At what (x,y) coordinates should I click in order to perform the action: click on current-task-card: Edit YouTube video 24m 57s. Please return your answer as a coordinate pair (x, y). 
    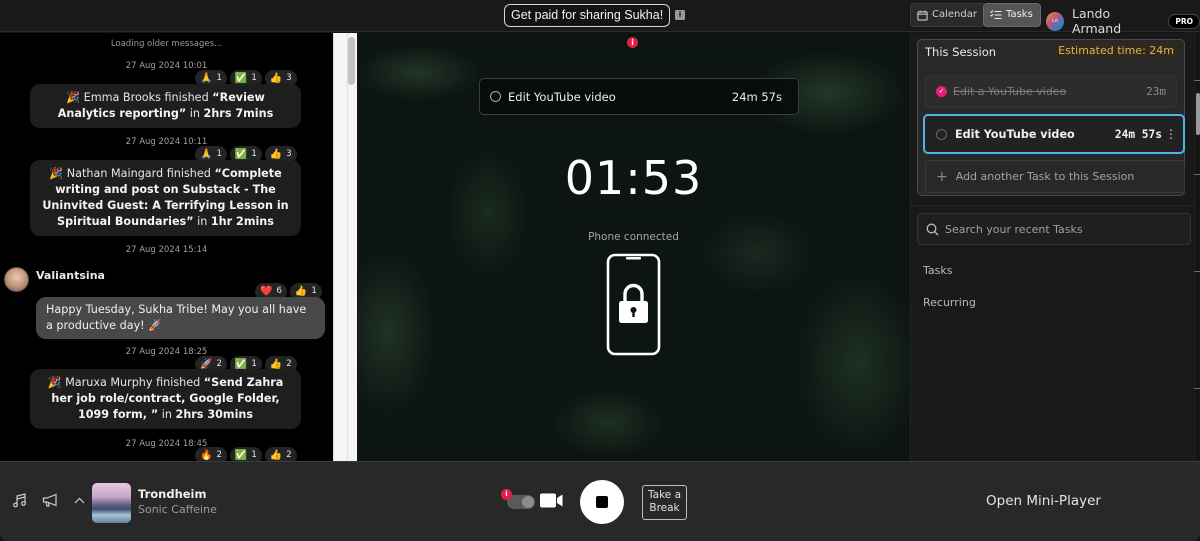
    Looking at the image, I should click on (639, 96).